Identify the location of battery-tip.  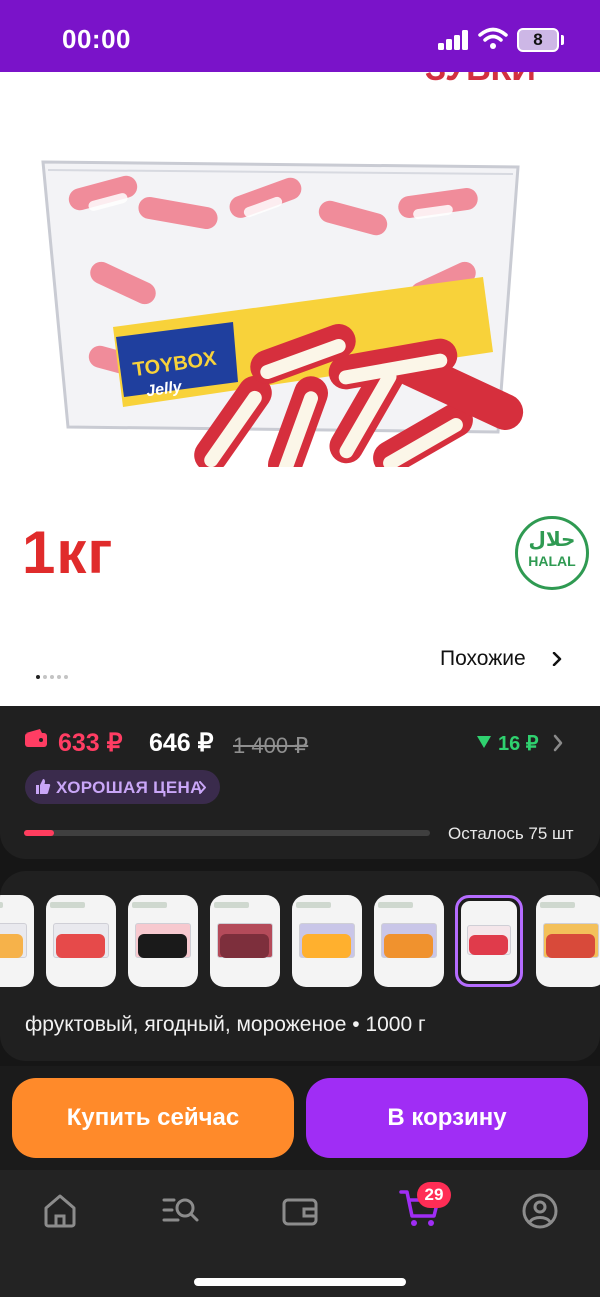
(562, 40).